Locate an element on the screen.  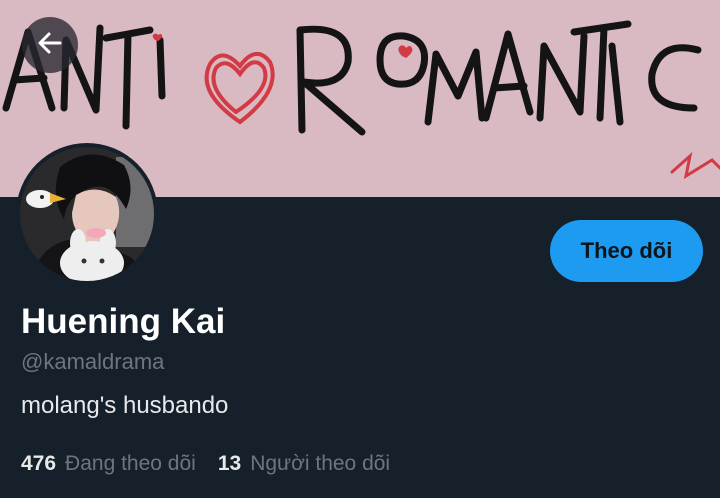
follow-stats: 476 Đang theo dõi 13 Người theo dõi is located at coordinates (216, 464).